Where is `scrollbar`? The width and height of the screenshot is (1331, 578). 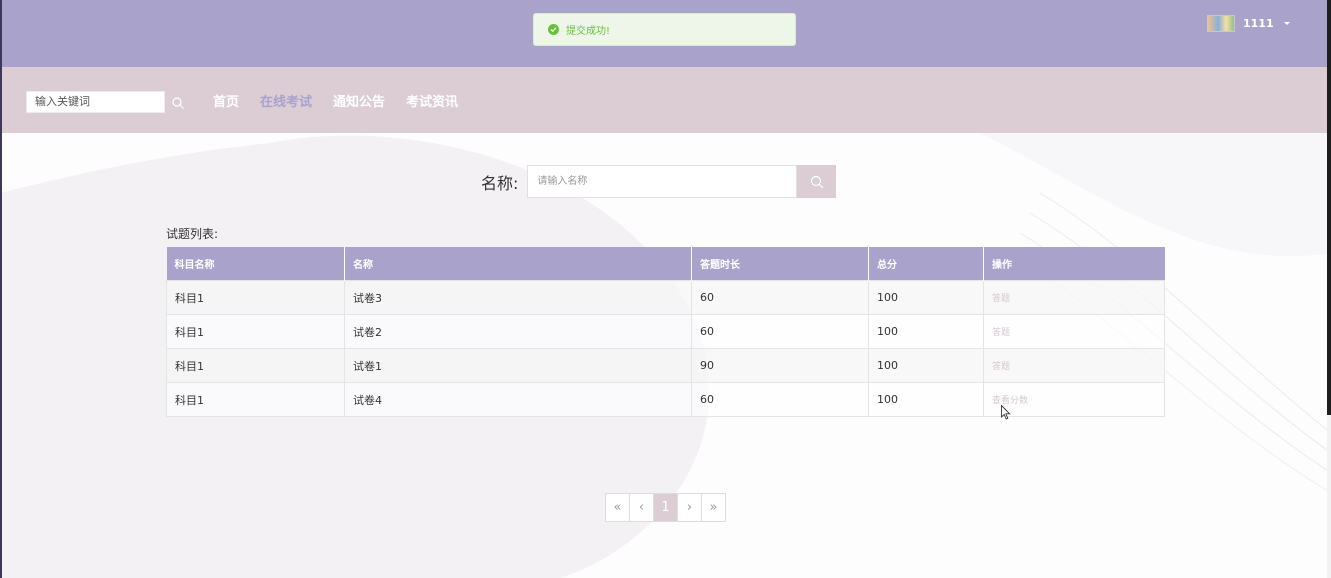
scrollbar is located at coordinates (1329, 289).